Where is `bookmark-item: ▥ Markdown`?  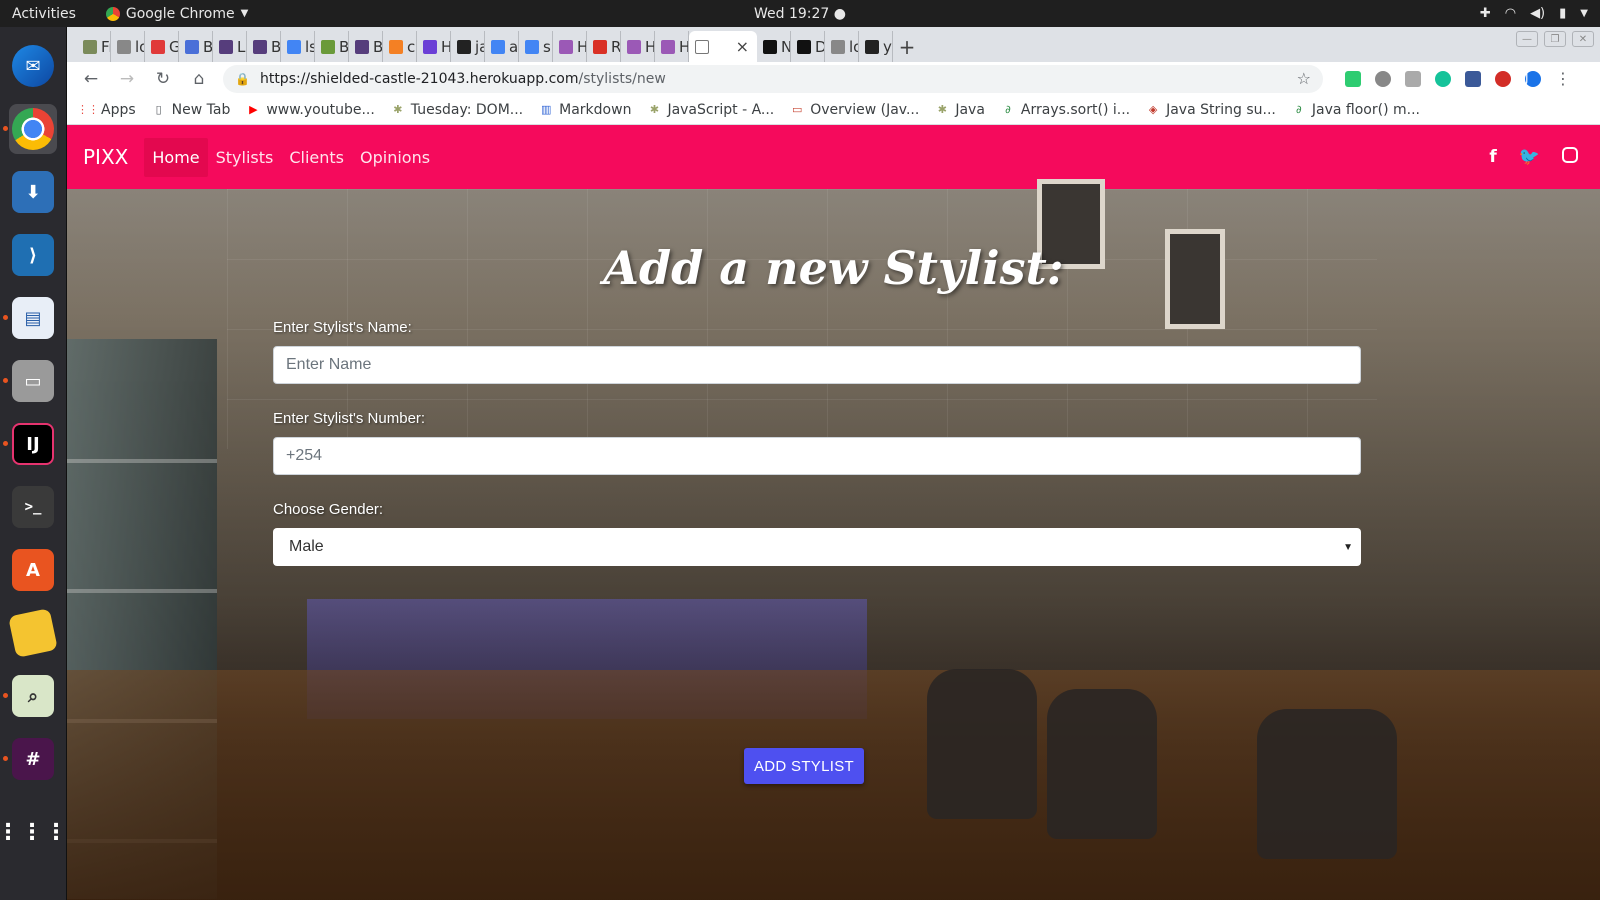 bookmark-item: ▥ Markdown is located at coordinates (585, 109).